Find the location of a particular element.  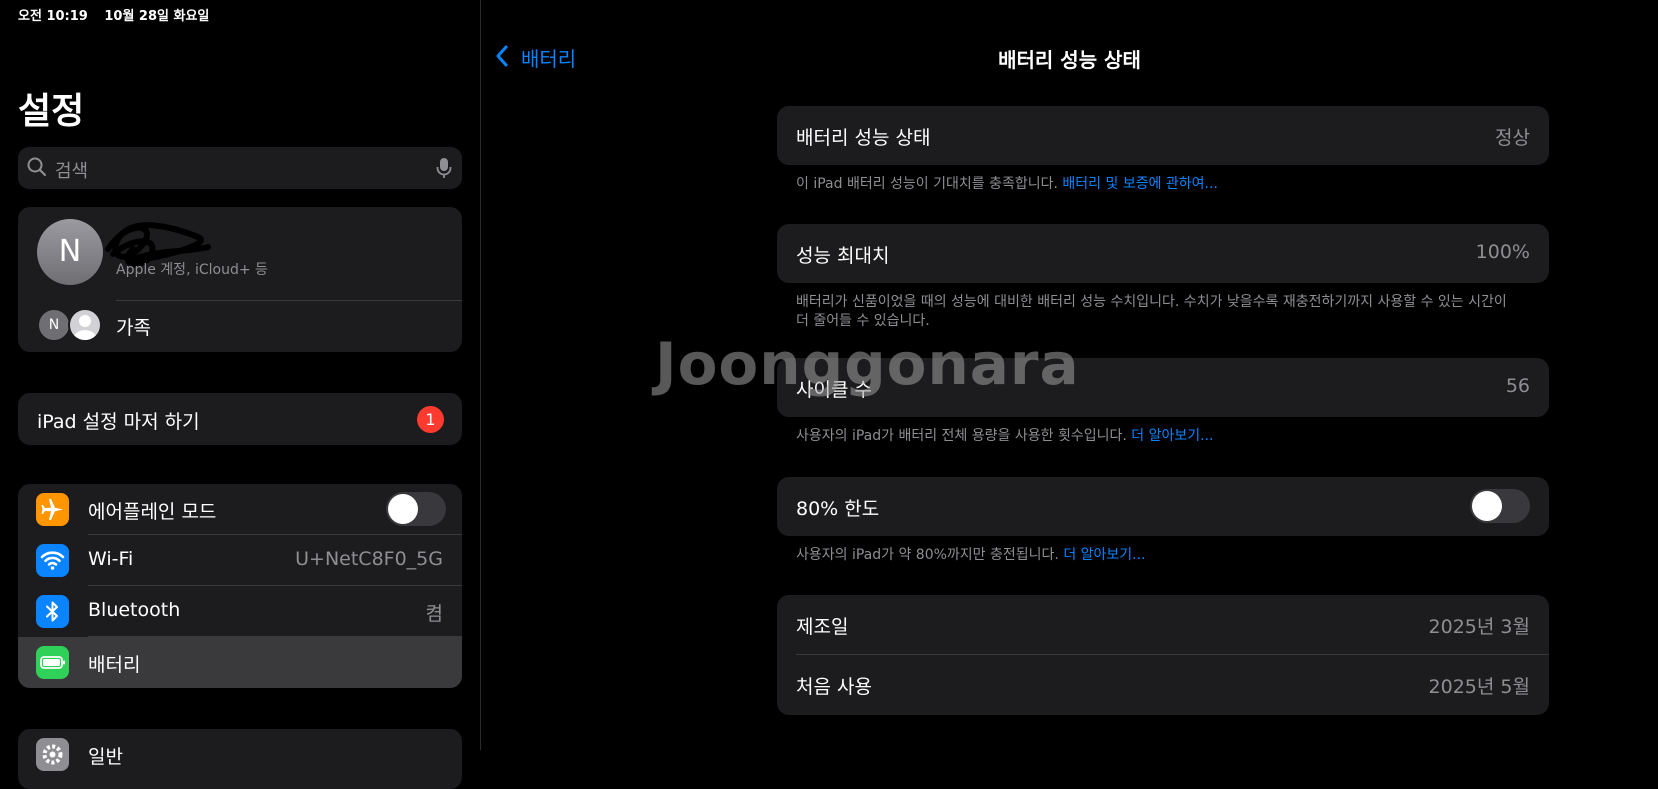

bluetooth-status: 켬 is located at coordinates (434, 614).